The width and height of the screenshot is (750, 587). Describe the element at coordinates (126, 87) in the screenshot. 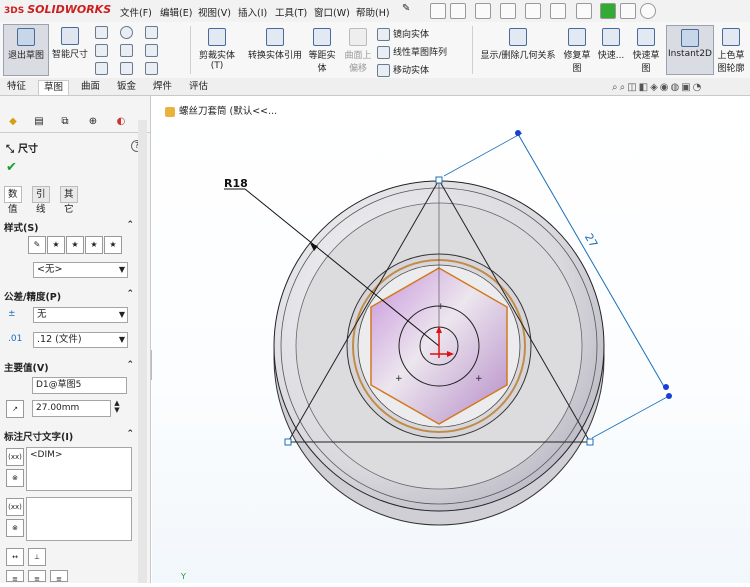

I see `tab-sheet-metal: 钣金` at that location.